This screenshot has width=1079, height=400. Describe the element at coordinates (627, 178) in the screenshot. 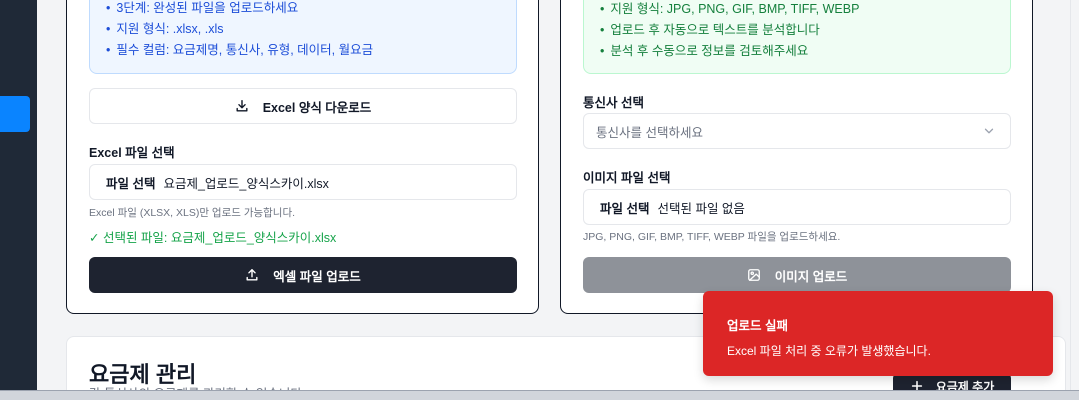

I see `image-file-label: 이미지 파일 선택` at that location.